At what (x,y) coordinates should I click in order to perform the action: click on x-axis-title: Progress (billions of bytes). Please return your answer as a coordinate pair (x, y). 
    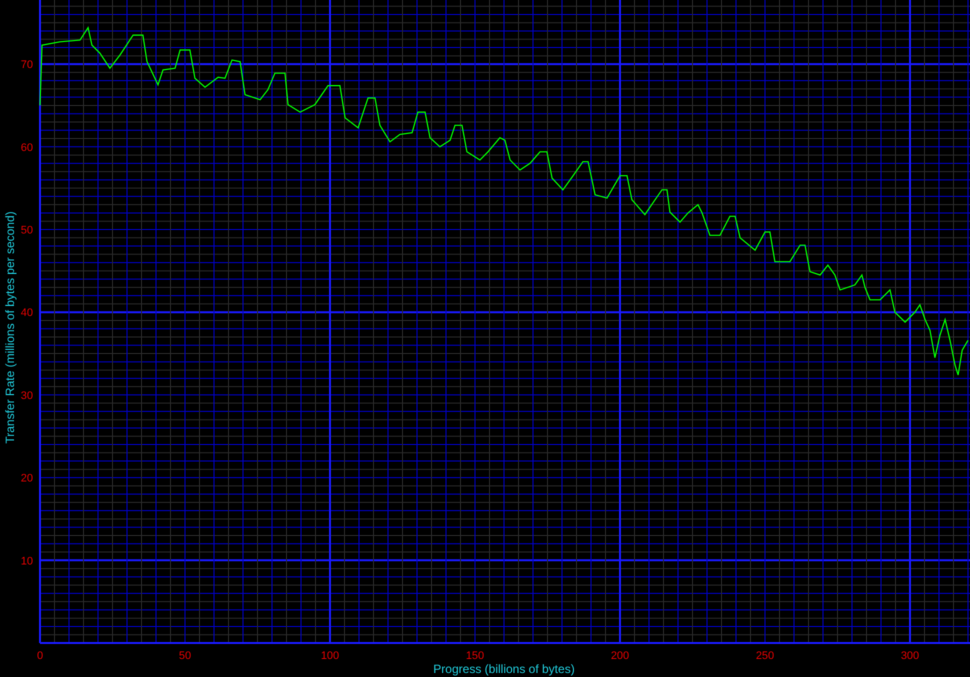
    Looking at the image, I should click on (504, 669).